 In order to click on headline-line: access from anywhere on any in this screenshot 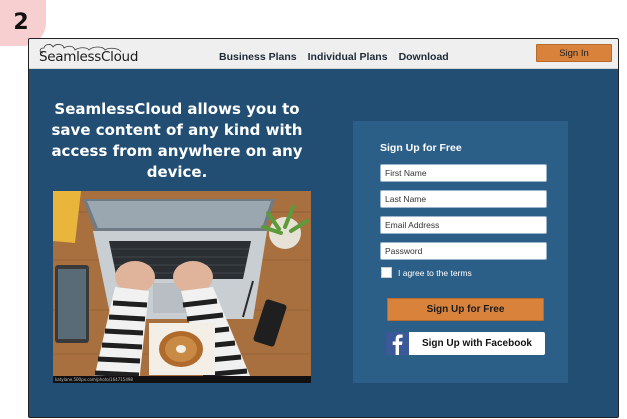, I will do `click(177, 151)`.